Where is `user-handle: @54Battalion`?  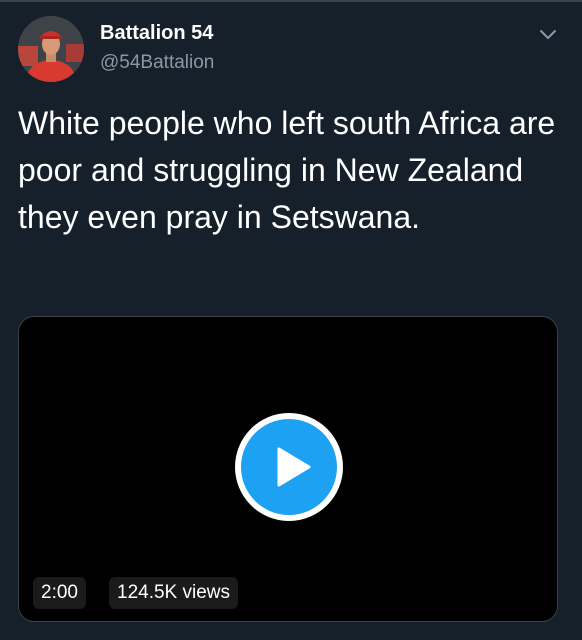 user-handle: @54Battalion is located at coordinates (157, 63).